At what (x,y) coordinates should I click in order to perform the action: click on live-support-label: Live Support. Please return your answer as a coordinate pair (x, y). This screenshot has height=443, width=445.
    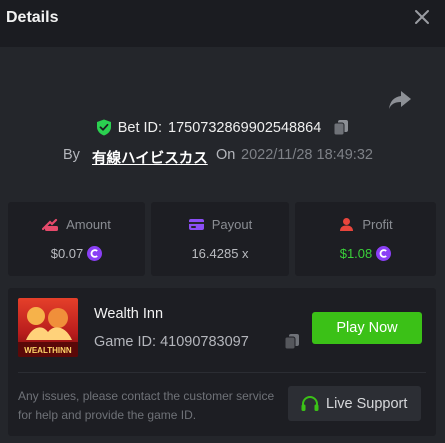
    Looking at the image, I should click on (367, 403).